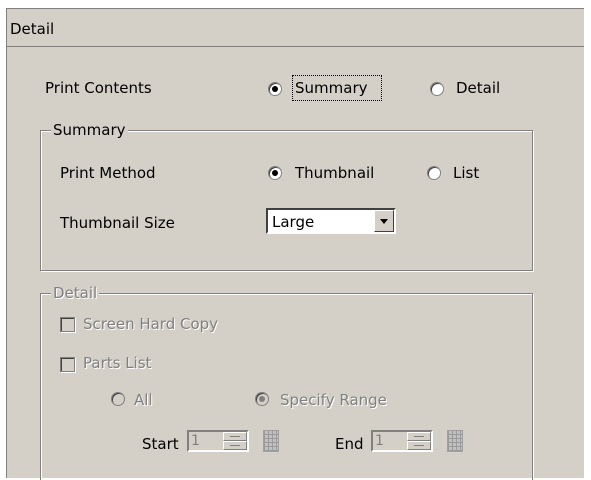 This screenshot has width=591, height=480. What do you see at coordinates (67, 324) in the screenshot?
I see `screen-hard-copy-checkbox` at bounding box center [67, 324].